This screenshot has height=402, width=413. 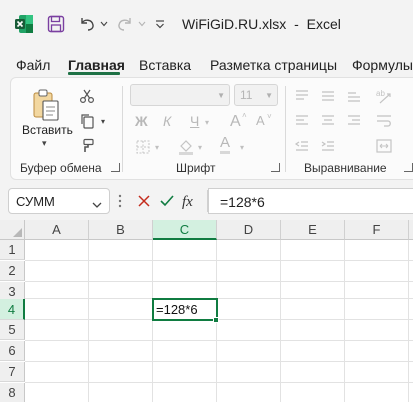 I want to click on cell-d7, so click(x=249, y=372).